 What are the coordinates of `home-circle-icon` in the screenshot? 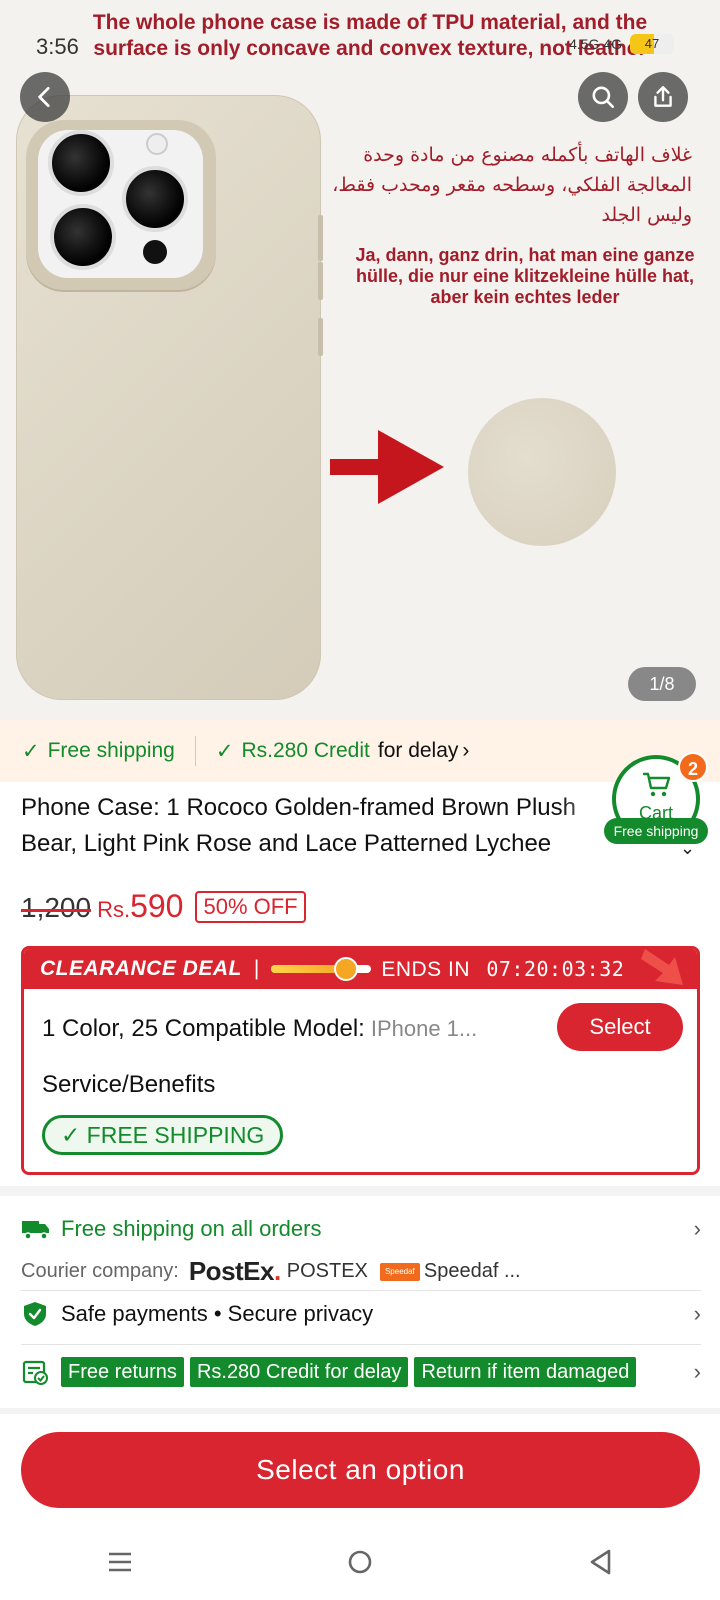 It's located at (360, 1562).